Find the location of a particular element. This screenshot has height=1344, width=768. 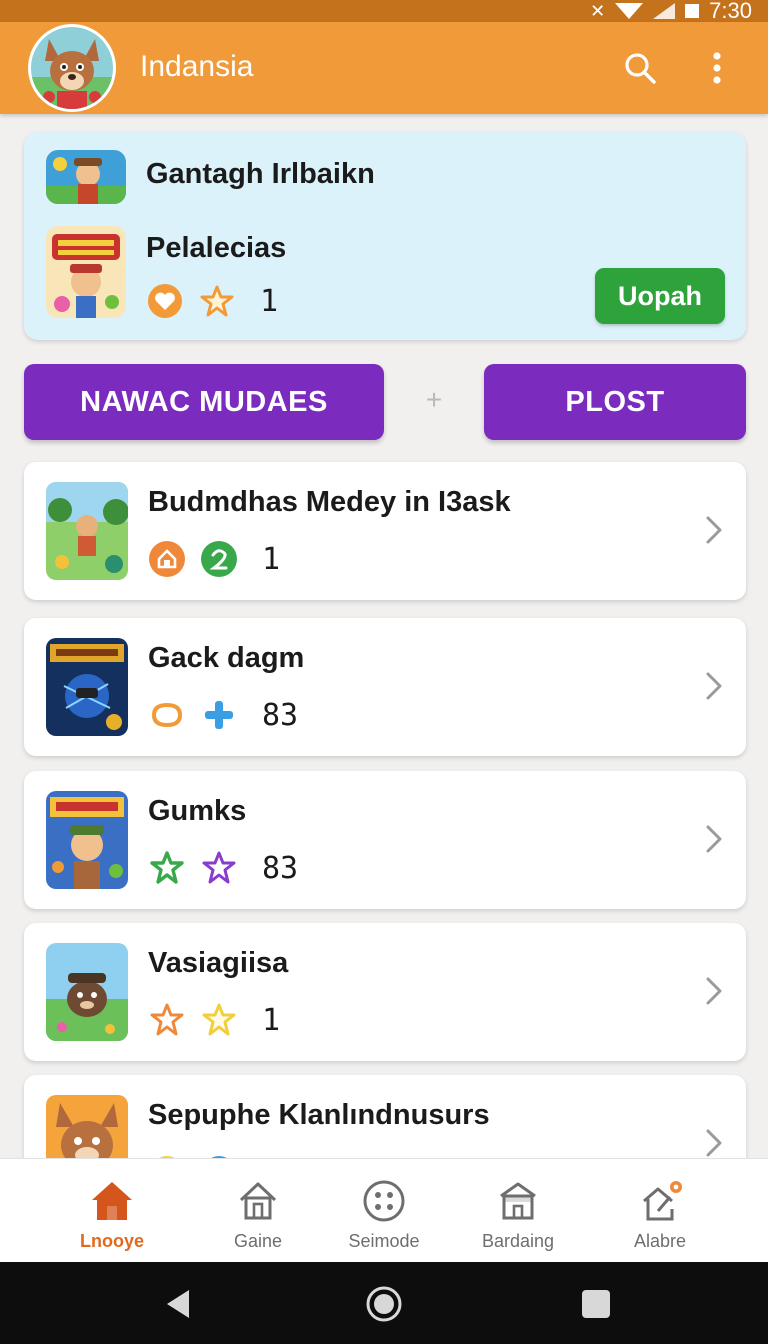

nav-item-game: Gaine is located at coordinates (258, 1211).